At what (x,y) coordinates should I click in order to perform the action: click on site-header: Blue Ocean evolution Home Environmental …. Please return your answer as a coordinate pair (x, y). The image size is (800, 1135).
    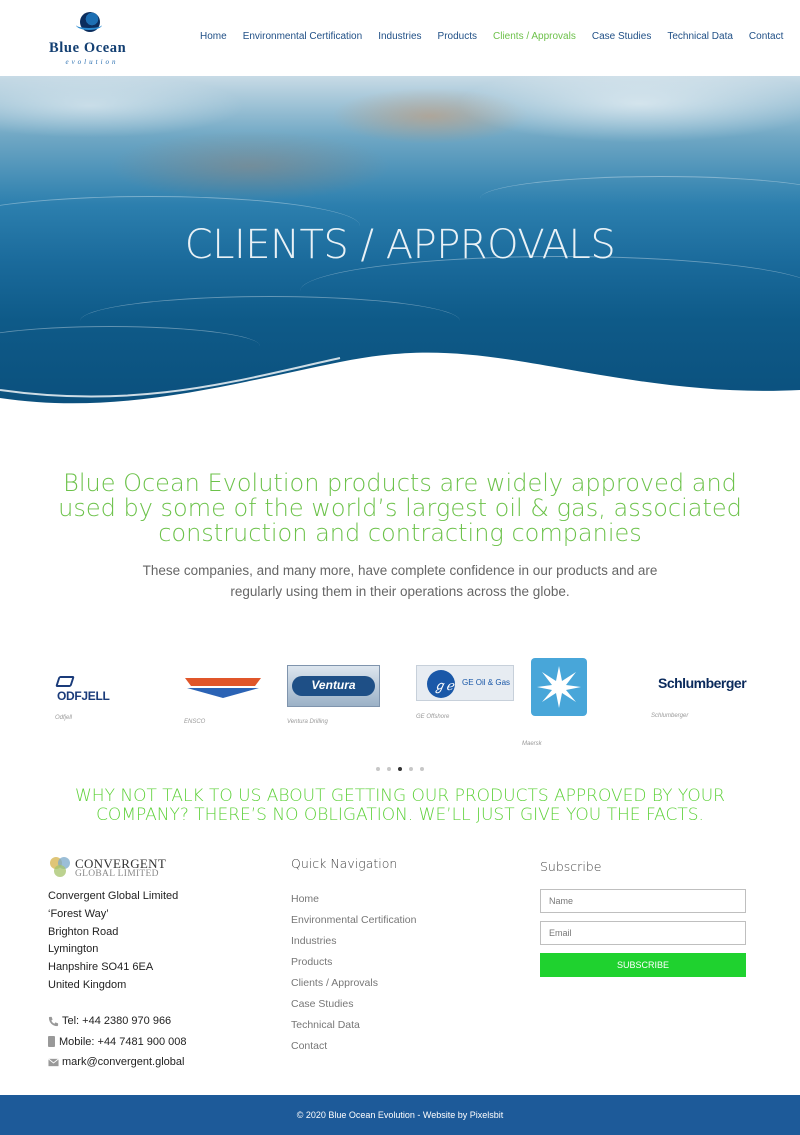
    Looking at the image, I should click on (400, 38).